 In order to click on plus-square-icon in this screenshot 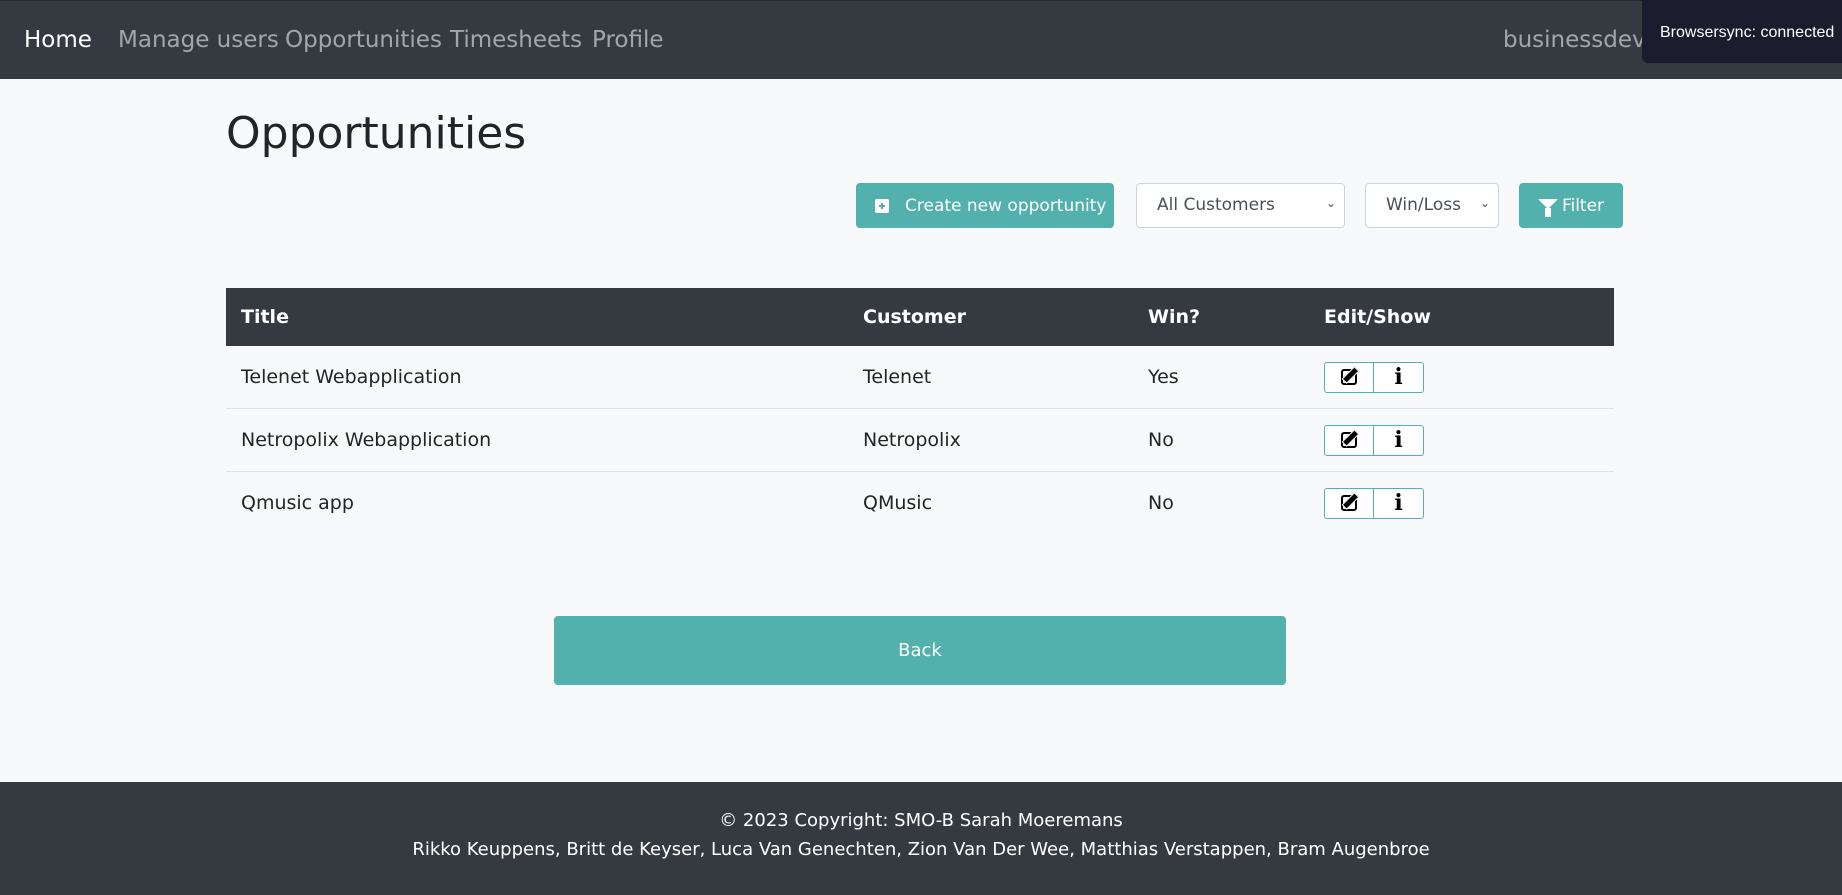, I will do `click(882, 205)`.